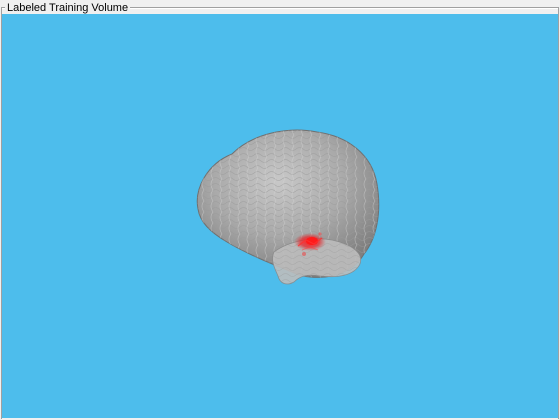  Describe the element at coordinates (558, 213) in the screenshot. I see `groupbox-right-border` at that location.